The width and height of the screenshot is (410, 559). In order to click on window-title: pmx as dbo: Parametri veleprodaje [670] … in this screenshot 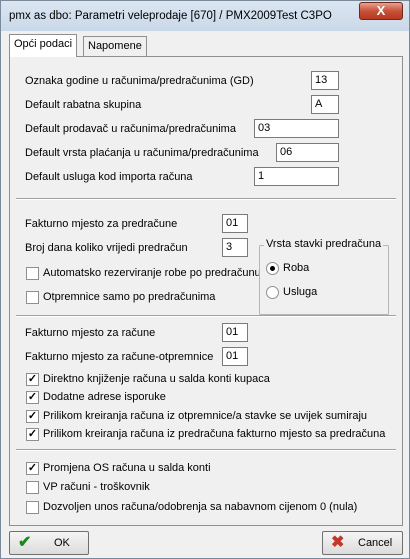, I will do `click(170, 16)`.